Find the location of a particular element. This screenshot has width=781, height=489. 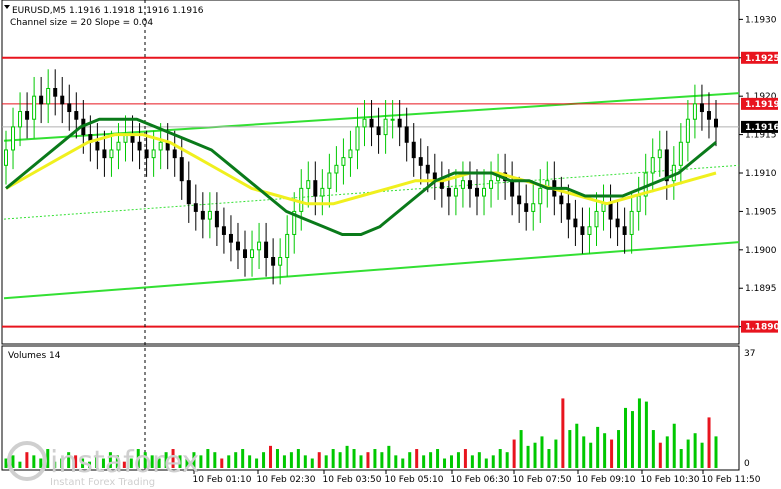

price-tick-label: 1.1930 is located at coordinates (761, 20).